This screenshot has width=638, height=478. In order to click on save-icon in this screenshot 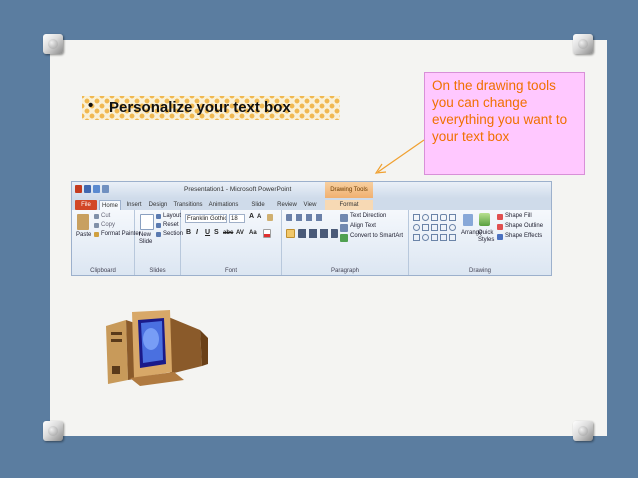, I will do `click(87, 189)`.